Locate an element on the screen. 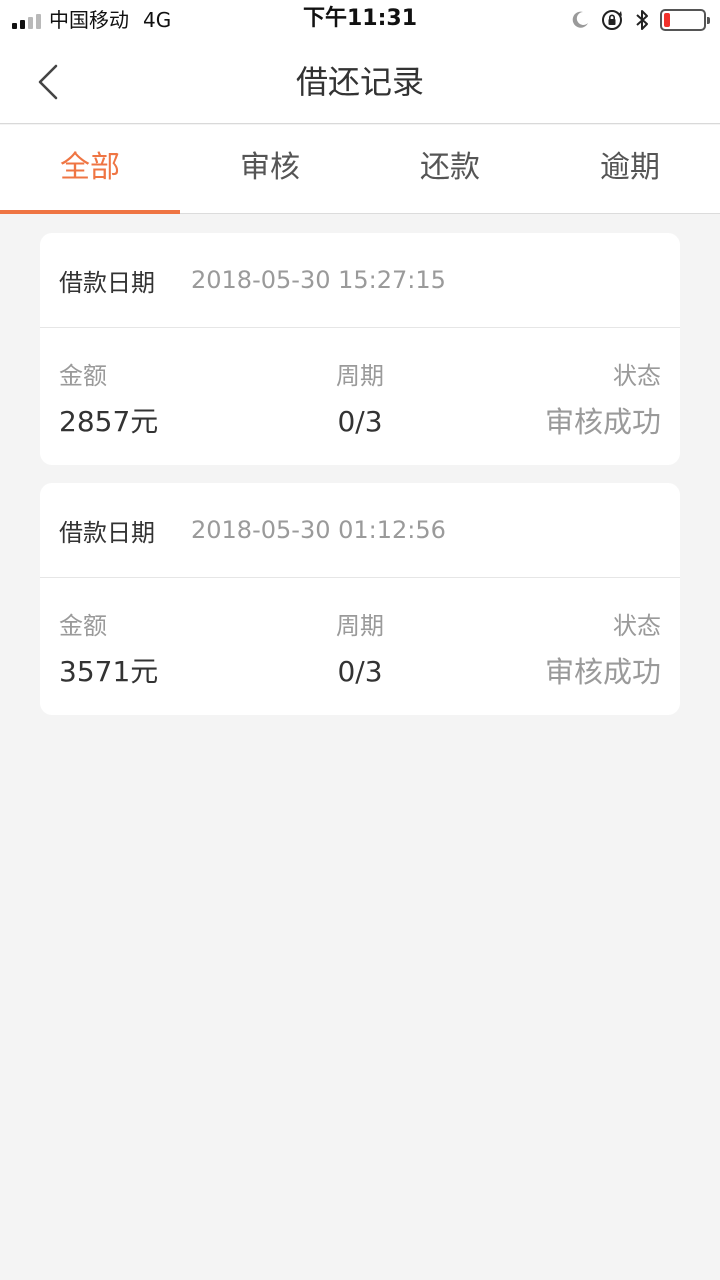 The image size is (720, 1280). date-value: 2018-05-30 15:27:15 is located at coordinates (318, 280).